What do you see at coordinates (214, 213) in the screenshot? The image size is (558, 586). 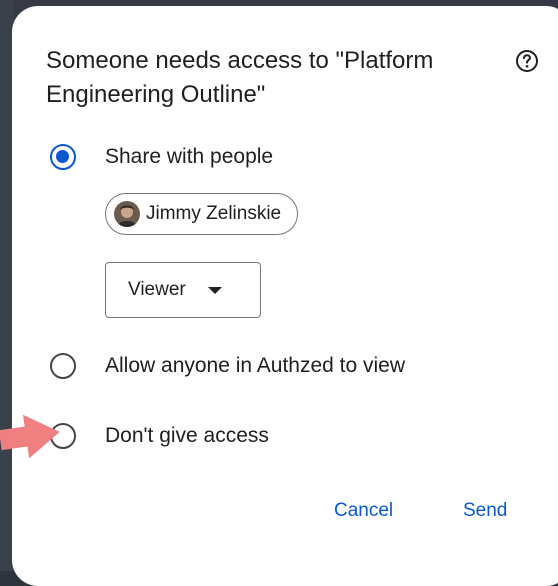 I see `recipient-name: Jimmy Zelinskie` at bounding box center [214, 213].